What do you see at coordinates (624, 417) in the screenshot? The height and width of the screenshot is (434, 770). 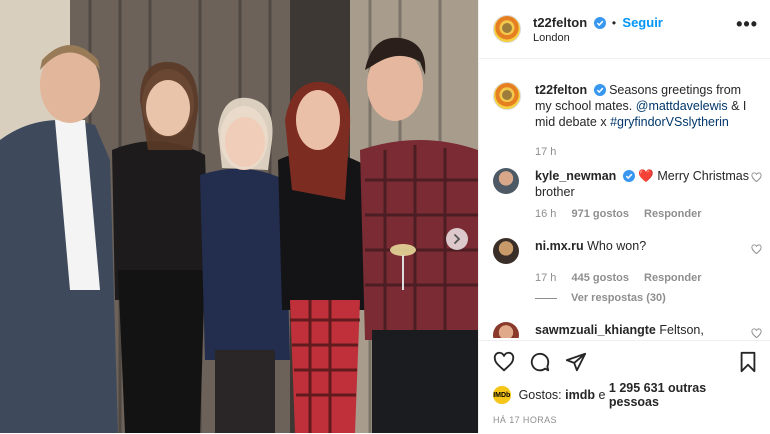 I see `post-timestamp: HÁ 17 HORAS` at bounding box center [624, 417].